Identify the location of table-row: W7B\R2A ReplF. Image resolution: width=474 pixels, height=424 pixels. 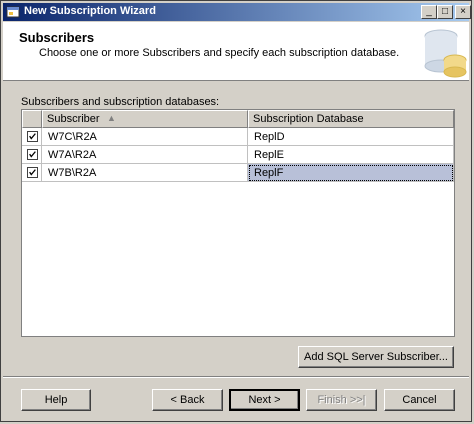
(238, 173).